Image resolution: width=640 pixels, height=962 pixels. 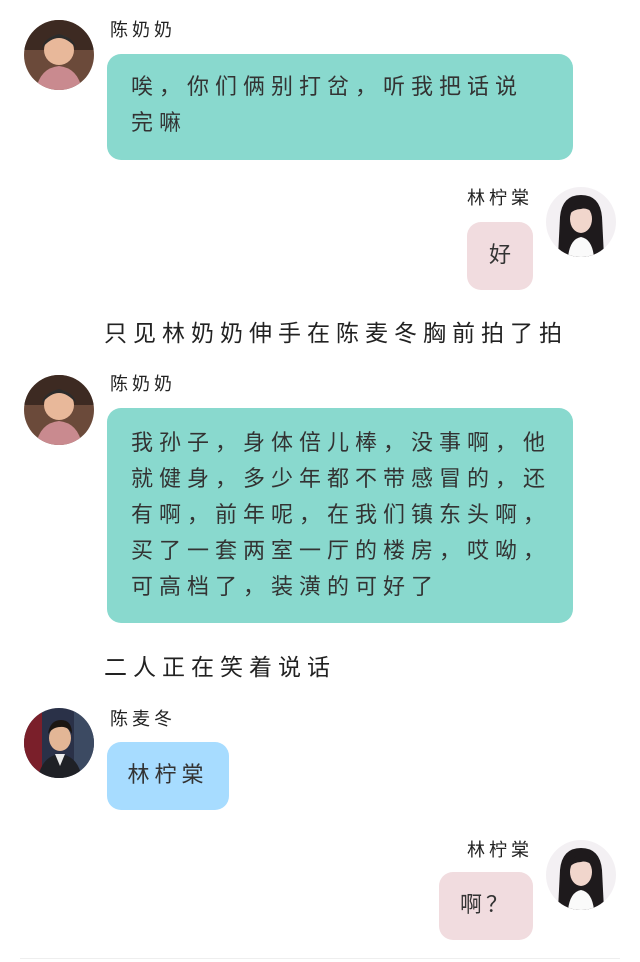 I want to click on sender-name: 陈麦冬, so click(x=143, y=719).